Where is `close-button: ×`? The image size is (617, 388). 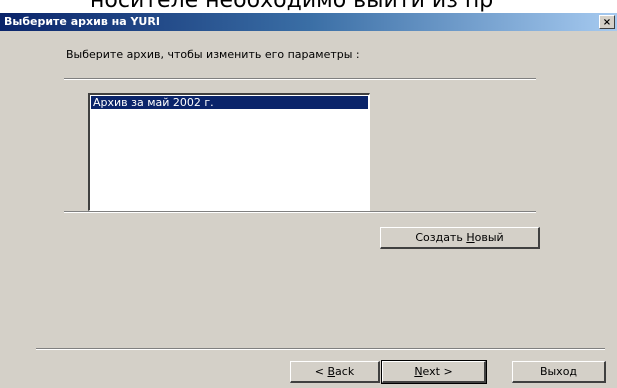 close-button: × is located at coordinates (607, 22).